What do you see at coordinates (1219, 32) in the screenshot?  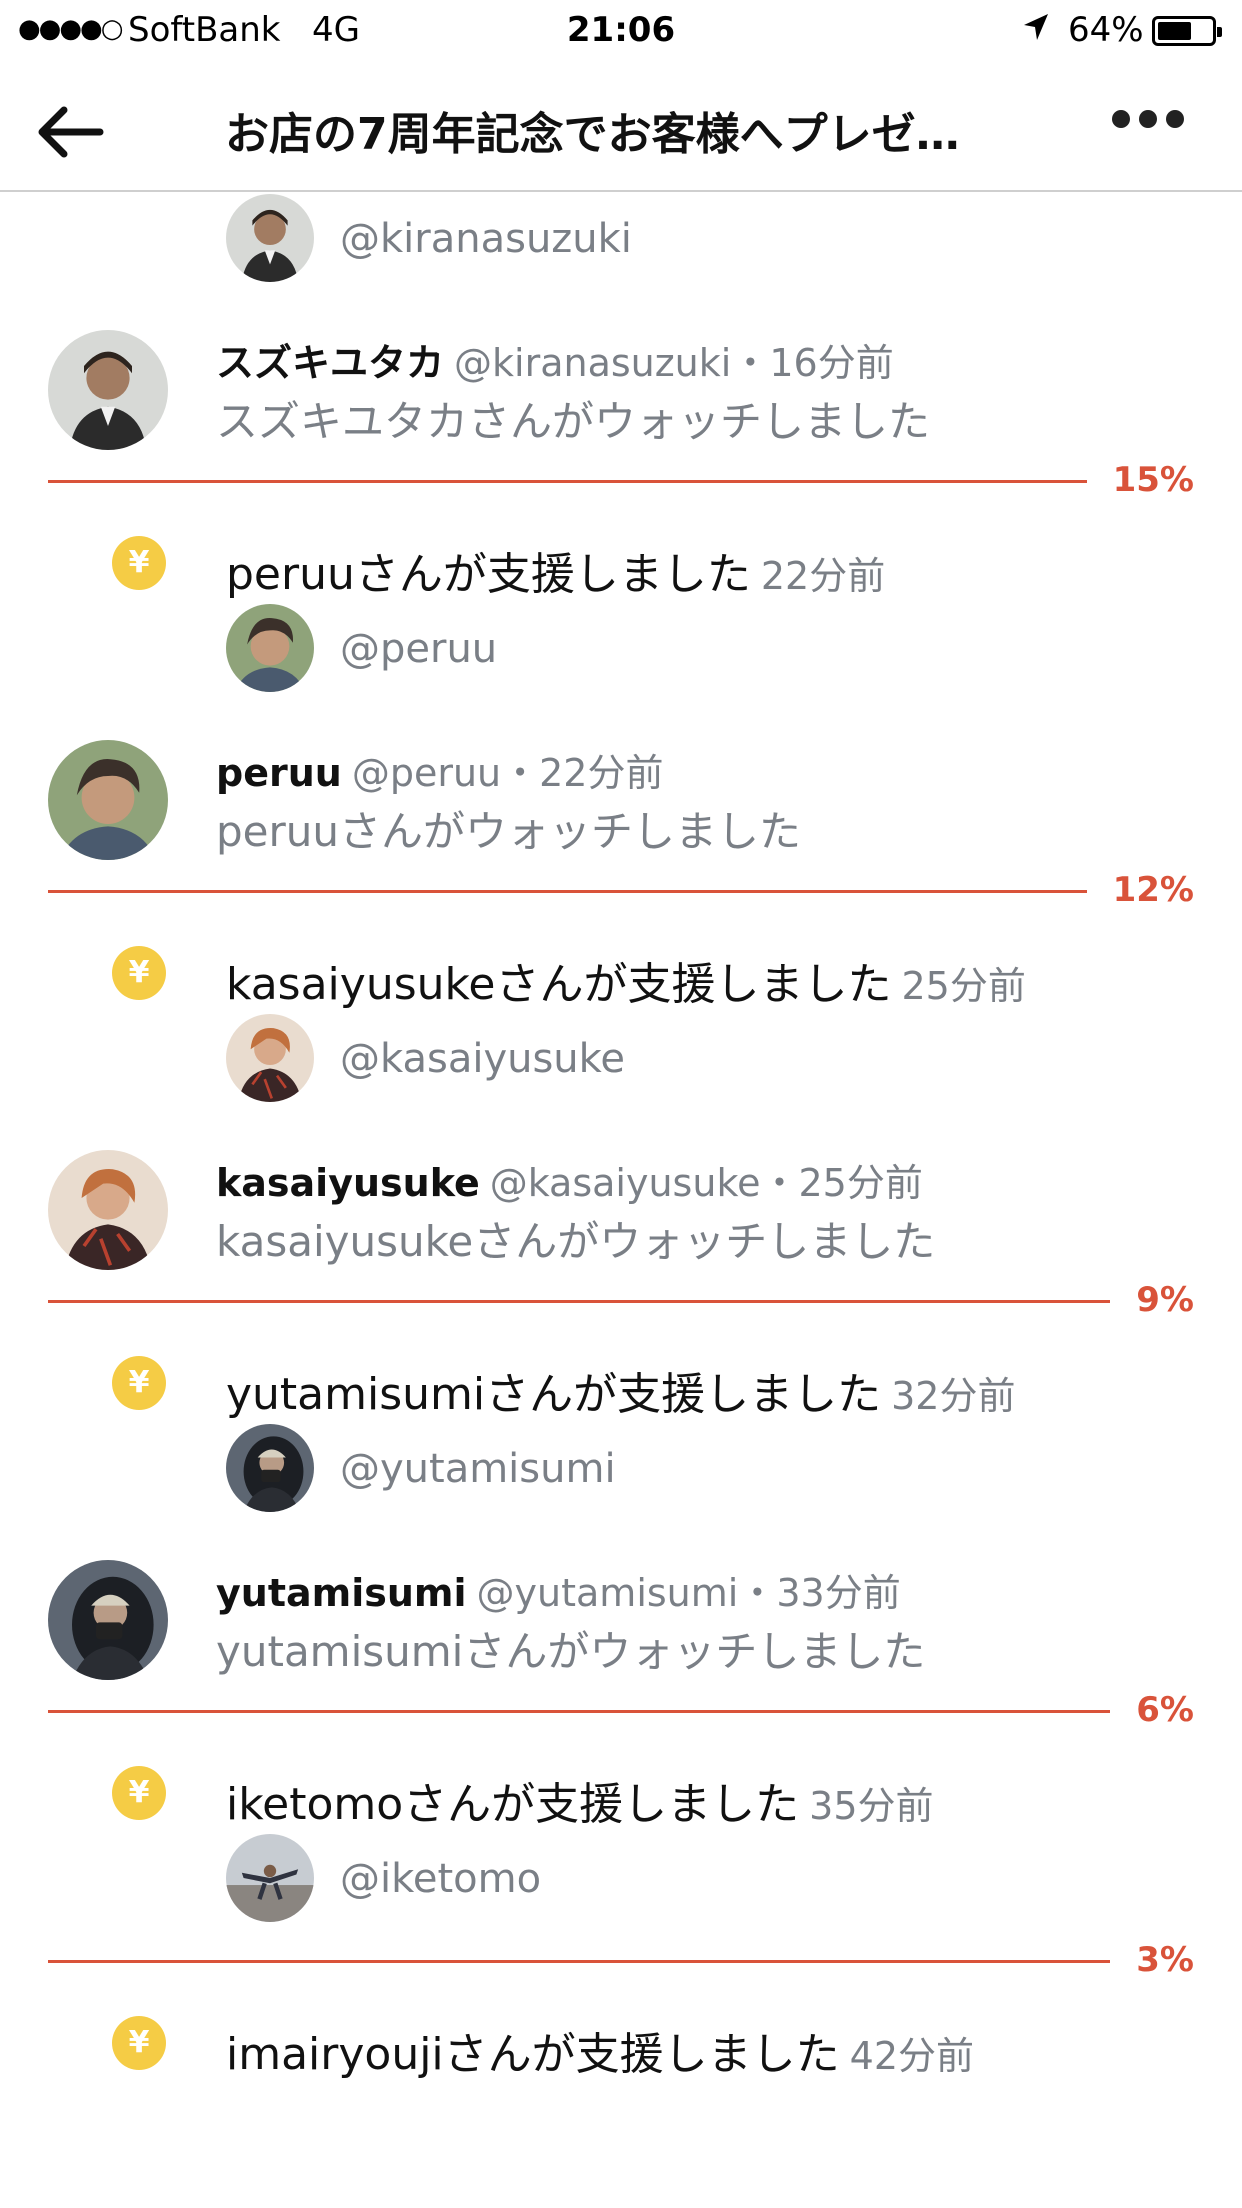 I see `battery-nub` at bounding box center [1219, 32].